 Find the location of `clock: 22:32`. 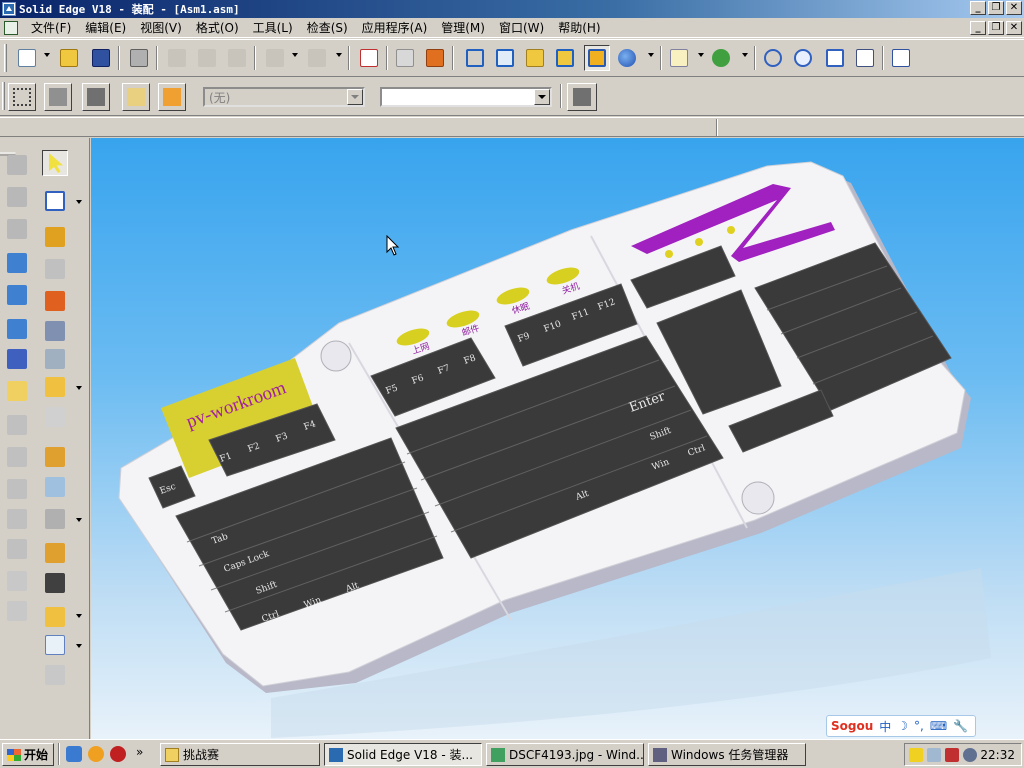

clock: 22:32 is located at coordinates (997, 755).